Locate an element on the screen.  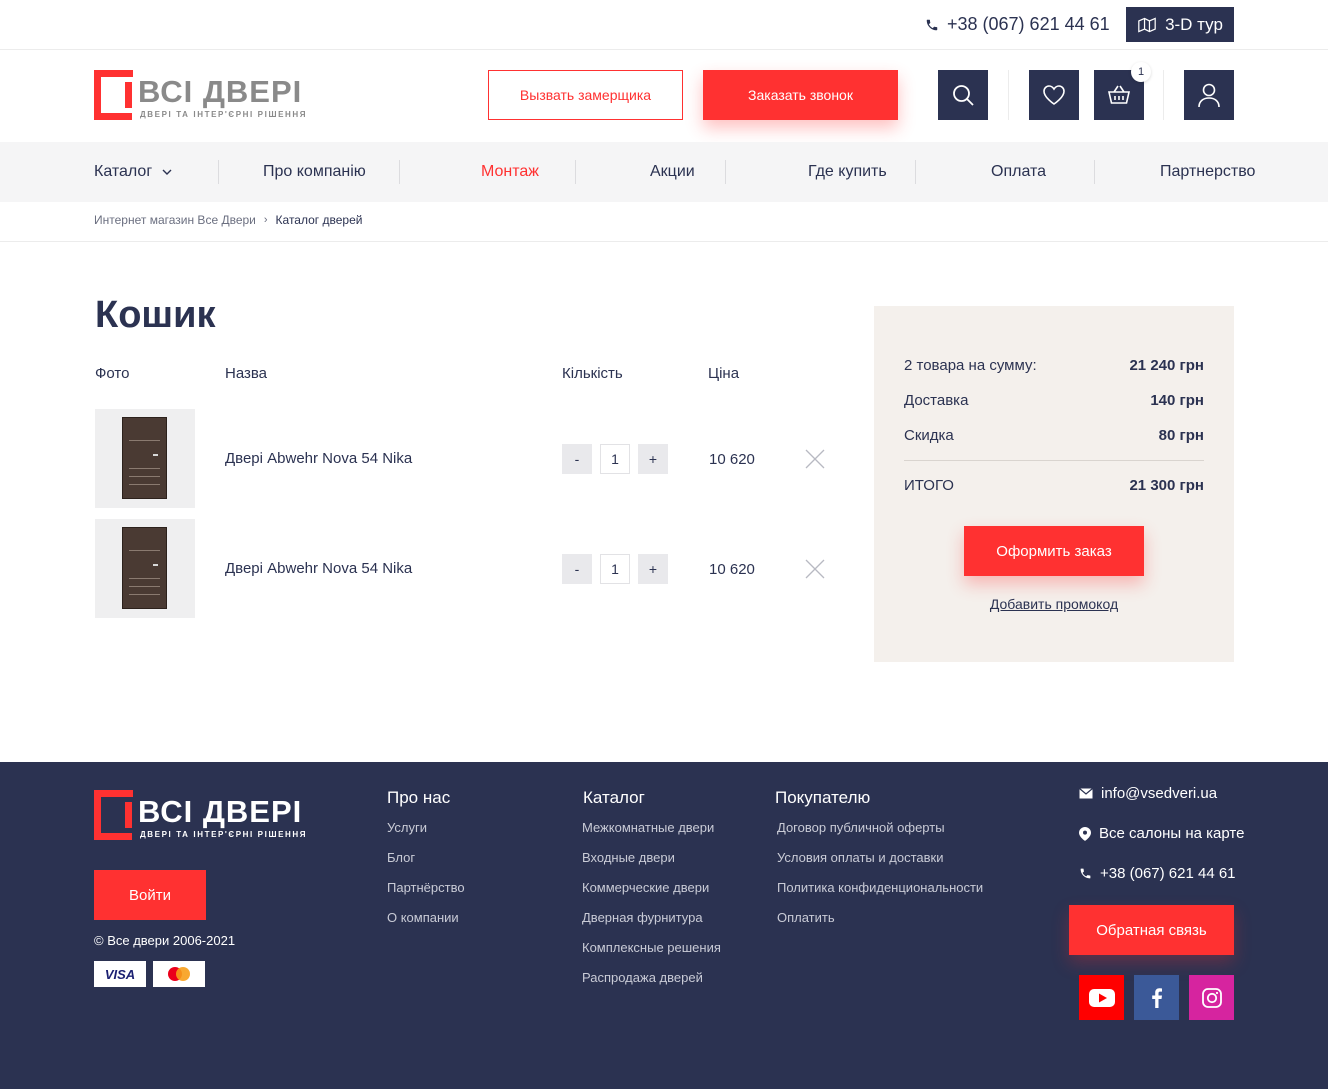
summary-subtotal-row: 2 товара на сумму: 21 240 грн is located at coordinates (1054, 365).